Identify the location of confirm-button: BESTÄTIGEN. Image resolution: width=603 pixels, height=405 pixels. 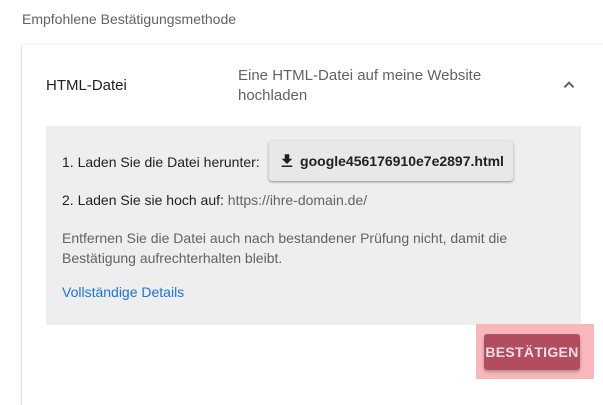
(532, 352).